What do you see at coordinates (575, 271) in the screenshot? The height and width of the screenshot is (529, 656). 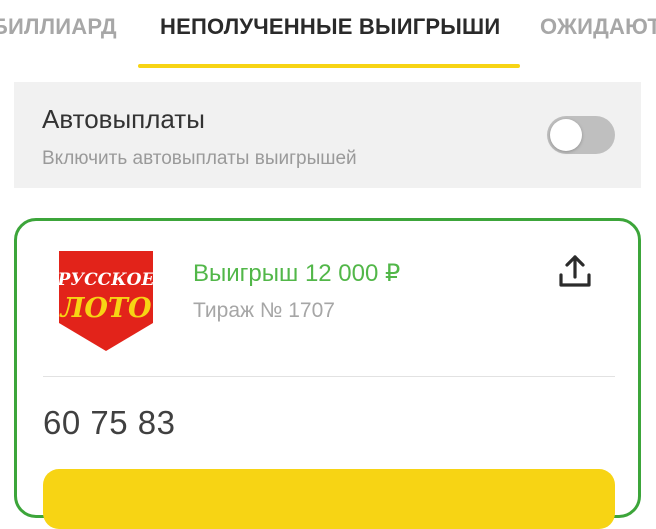 I see `share-upload-icon` at bounding box center [575, 271].